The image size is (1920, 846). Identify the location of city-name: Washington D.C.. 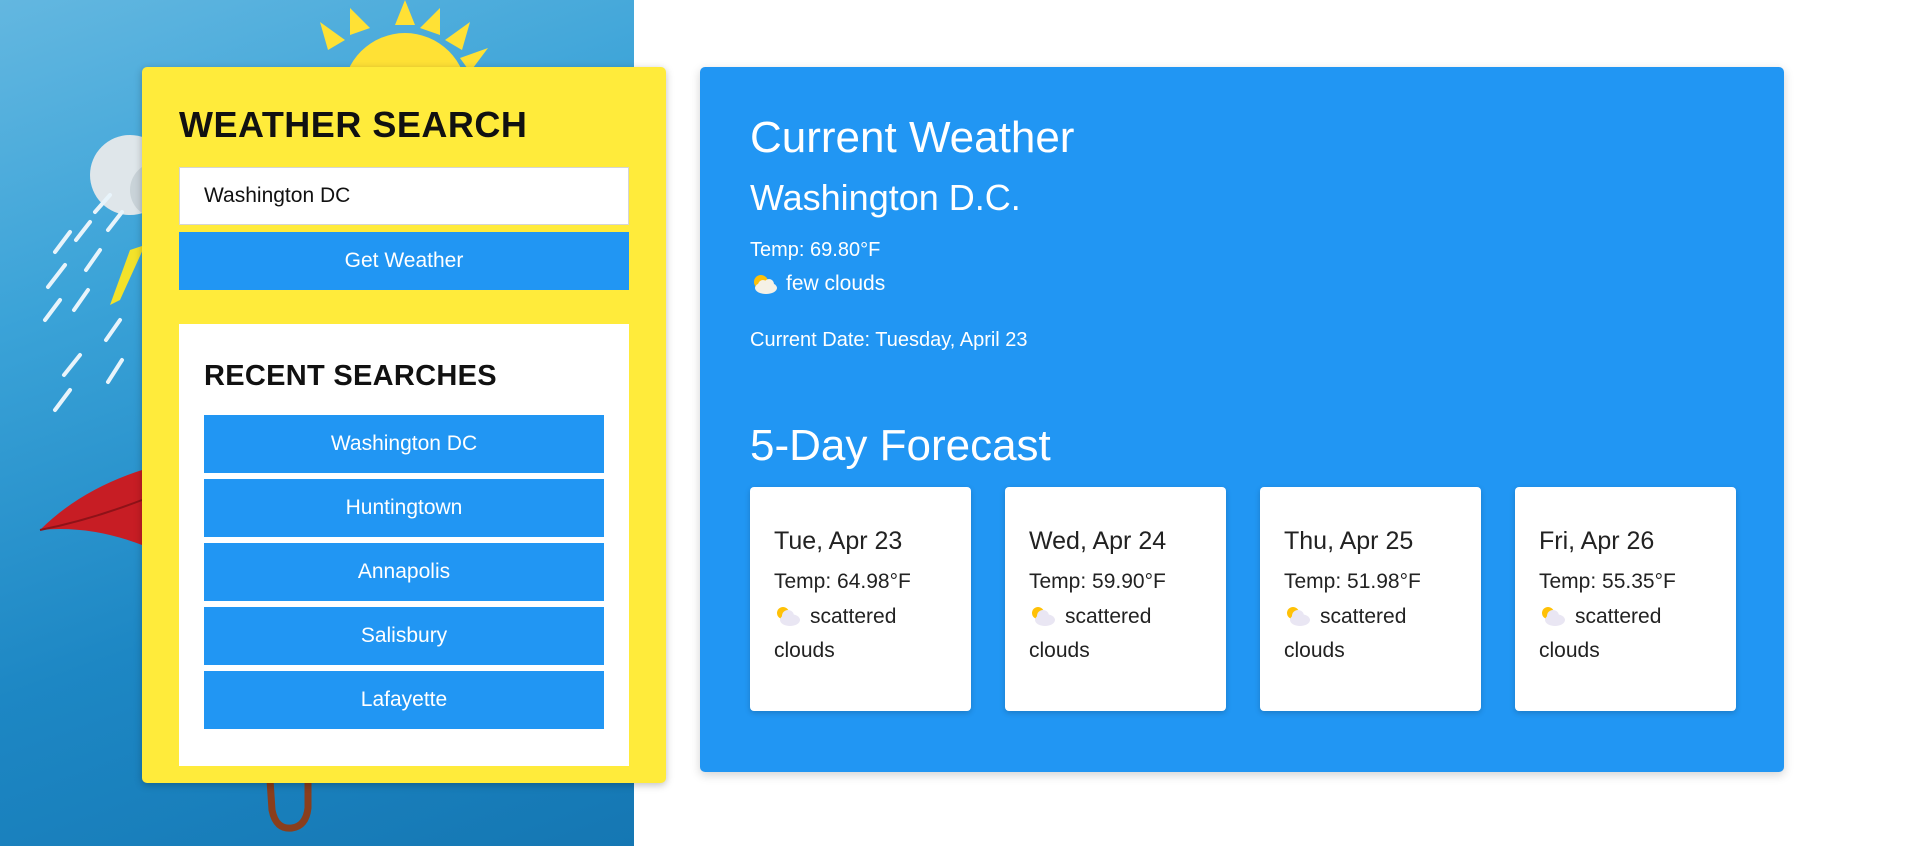
(885, 197).